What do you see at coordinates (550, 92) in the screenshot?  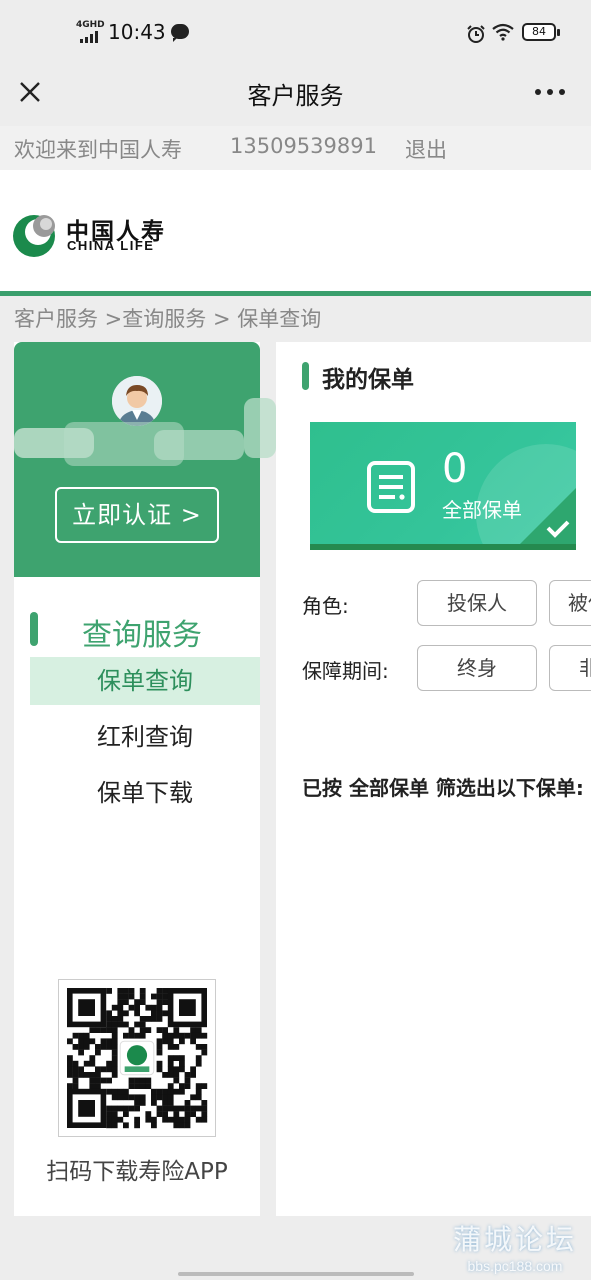 I see `more-options-icon` at bounding box center [550, 92].